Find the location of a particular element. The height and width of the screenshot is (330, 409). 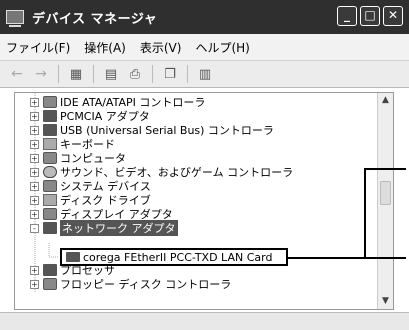

status-bar is located at coordinates (204, 321).